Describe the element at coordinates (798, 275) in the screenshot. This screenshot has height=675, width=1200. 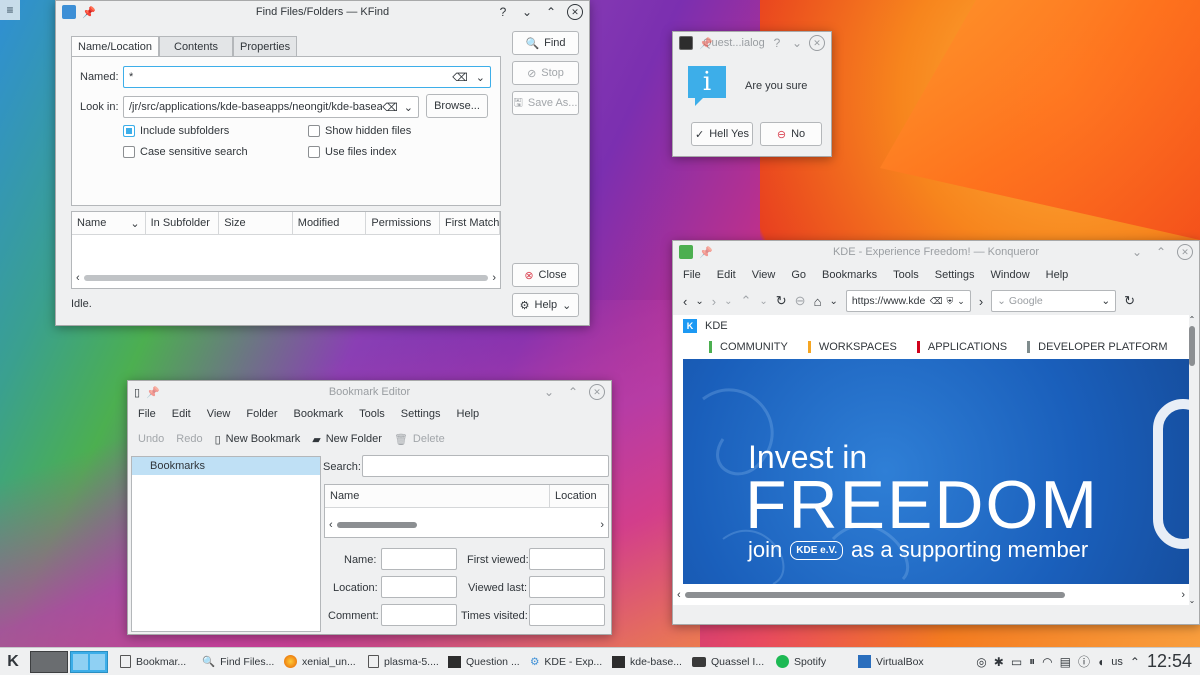
I see `menu-go: Go` at that location.